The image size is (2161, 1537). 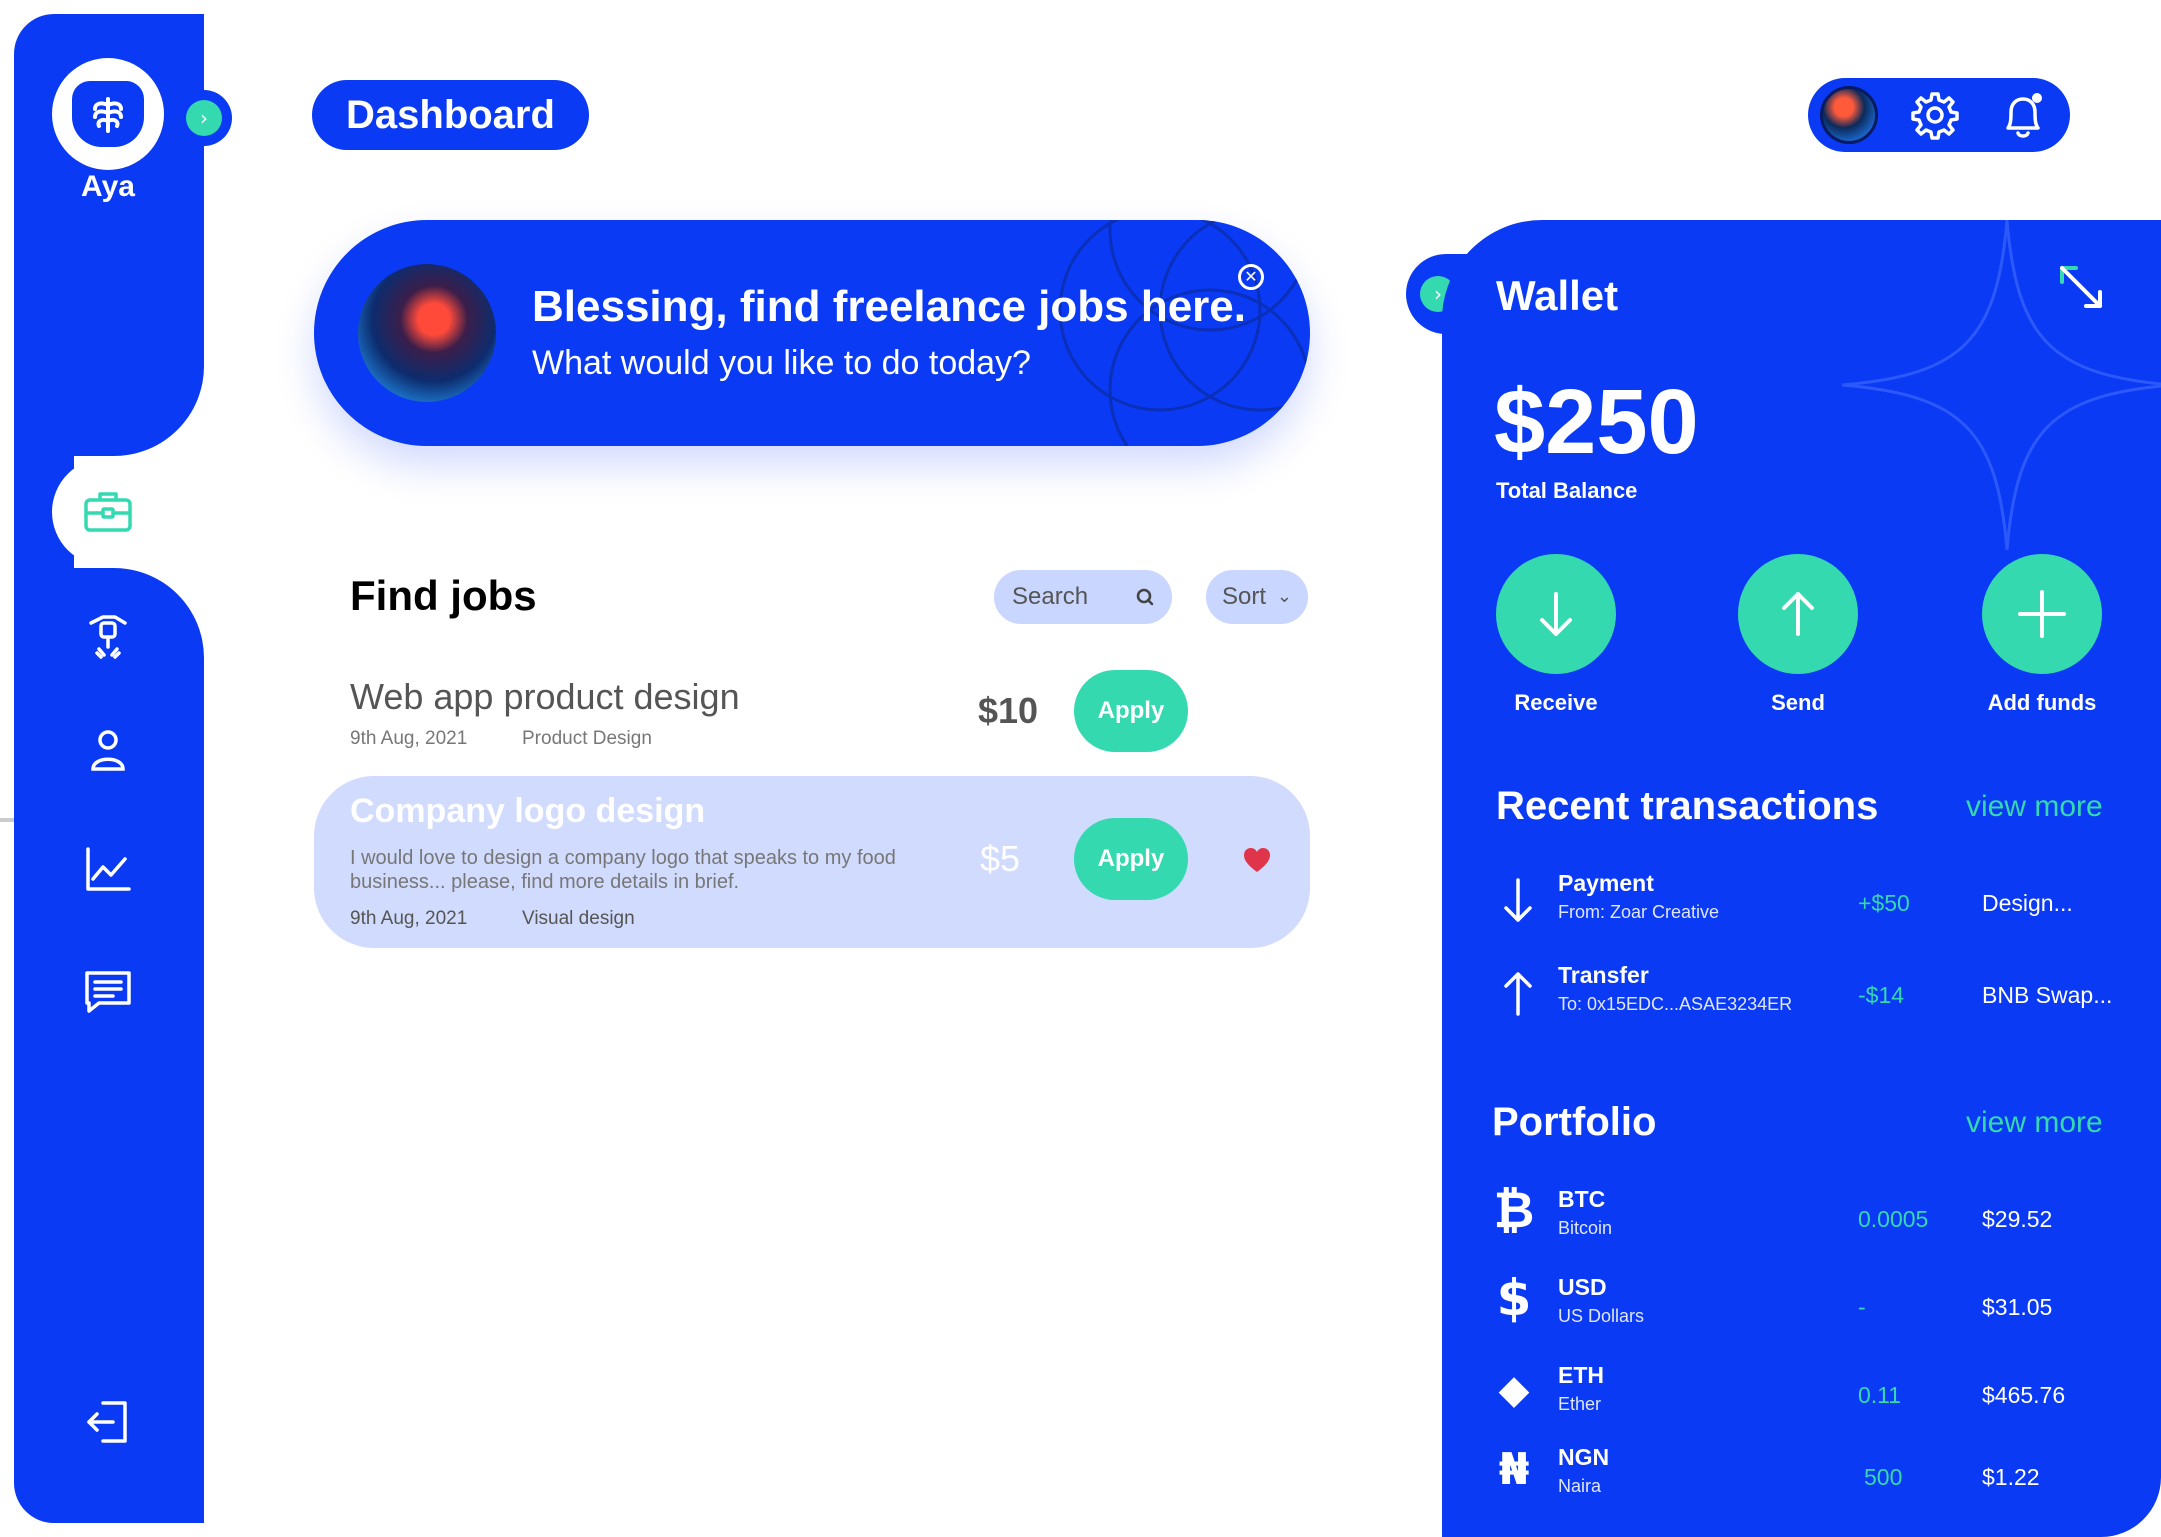 I want to click on sidebar-bottom, so click(x=109, y=1045).